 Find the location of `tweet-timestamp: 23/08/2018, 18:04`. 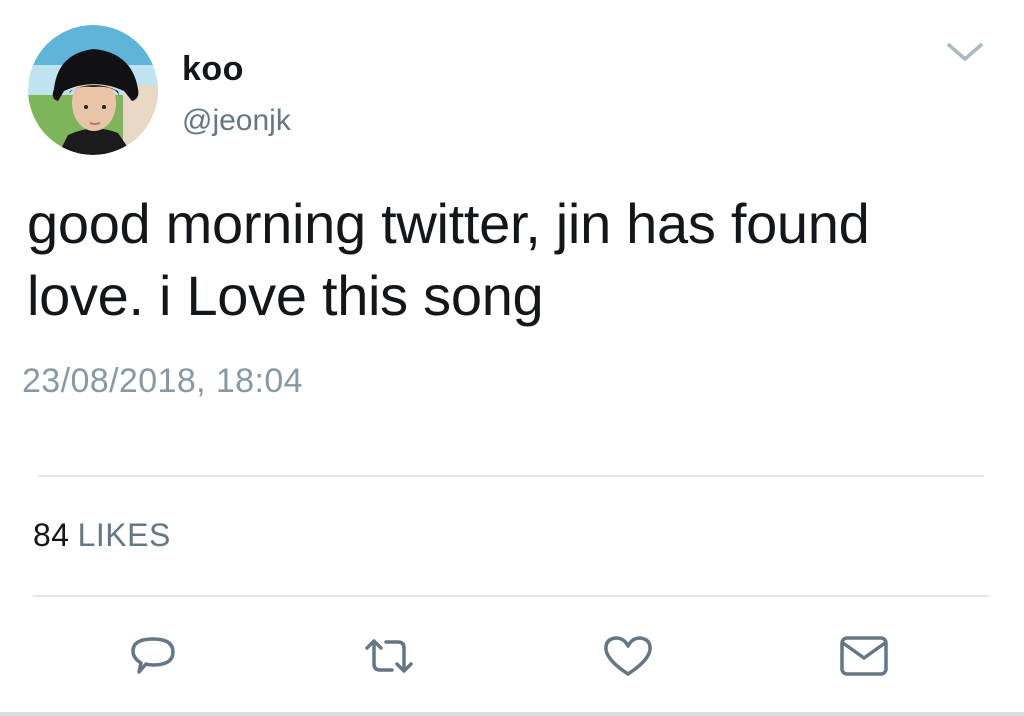

tweet-timestamp: 23/08/2018, 18:04 is located at coordinates (162, 381).